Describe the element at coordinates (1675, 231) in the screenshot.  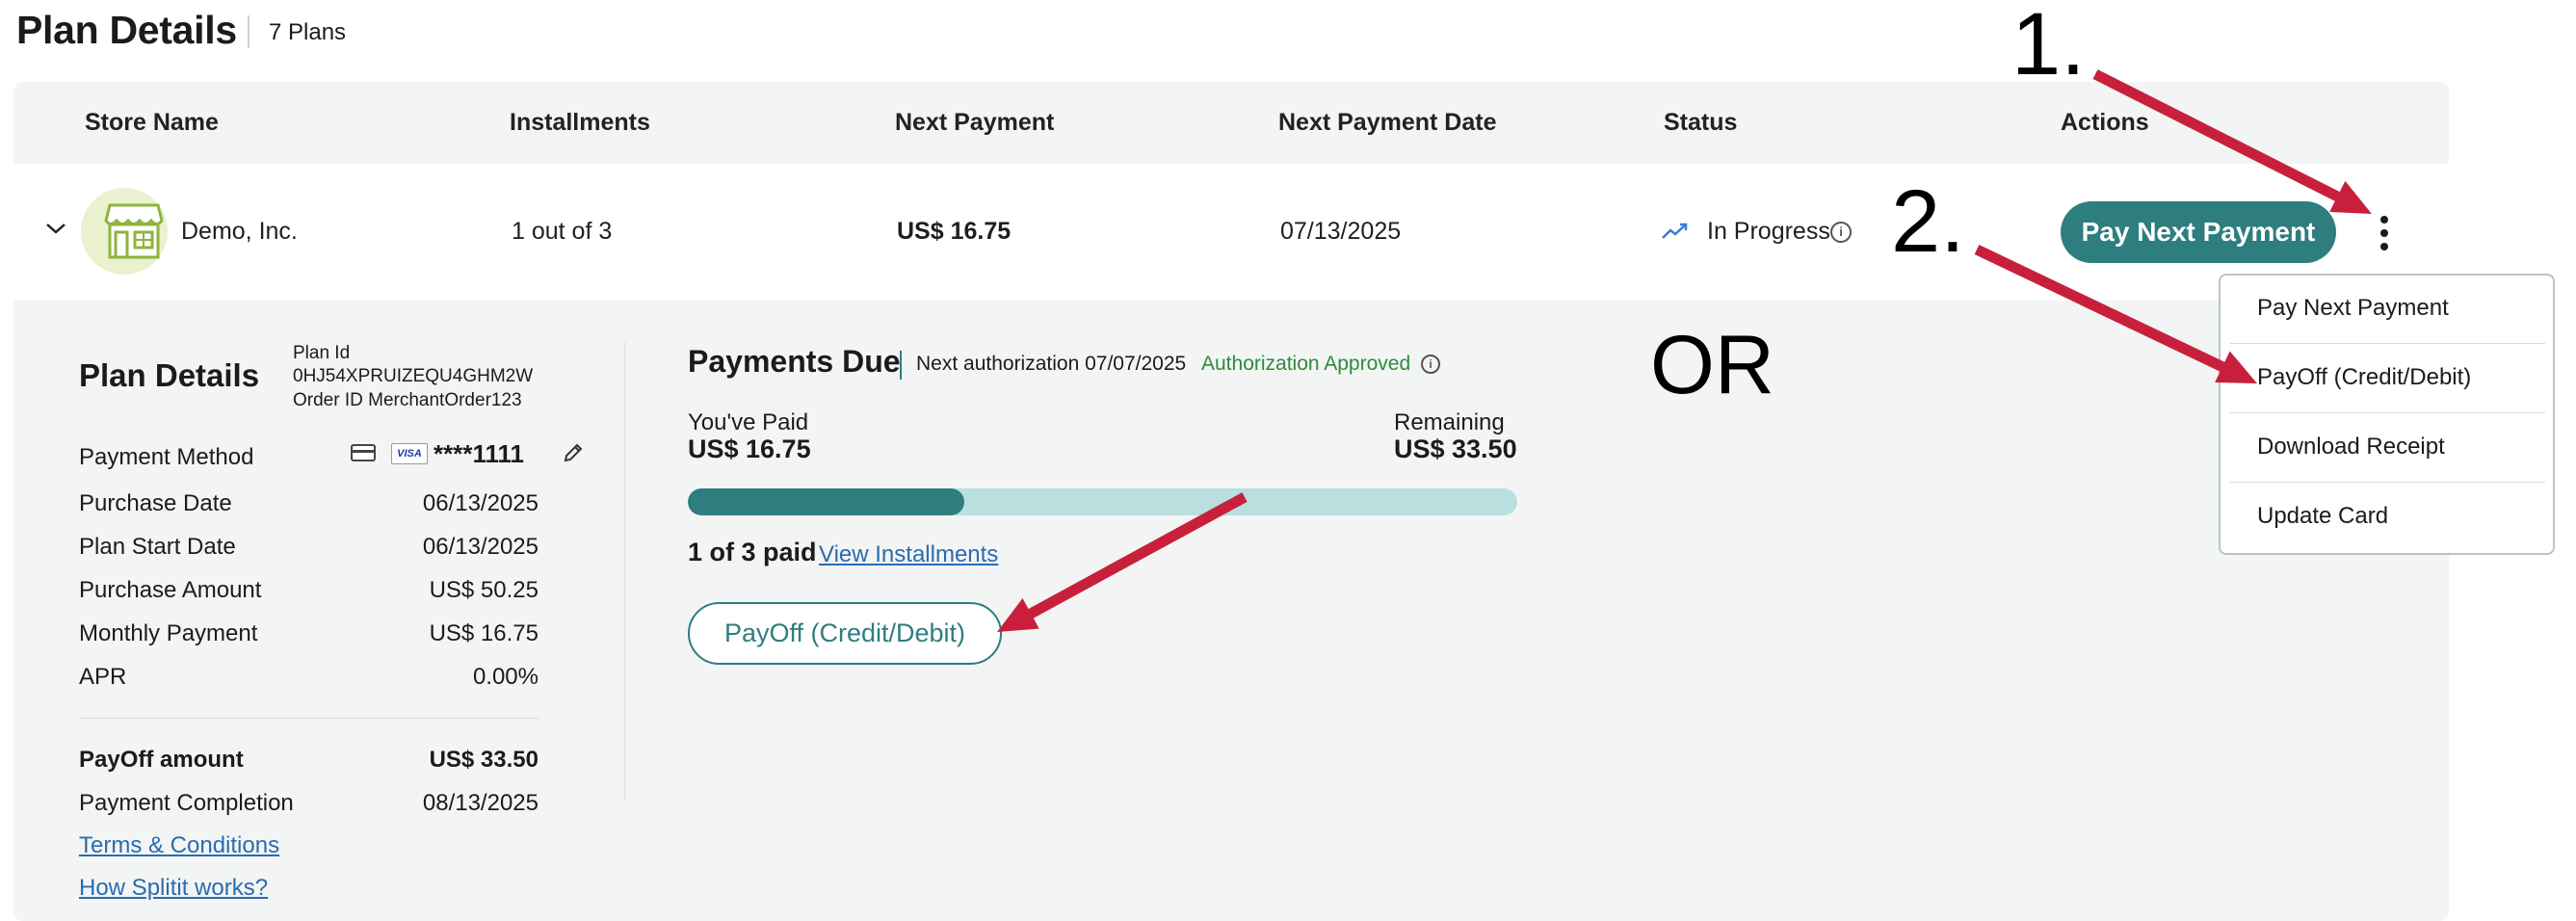
I see `trend-up-icon` at that location.